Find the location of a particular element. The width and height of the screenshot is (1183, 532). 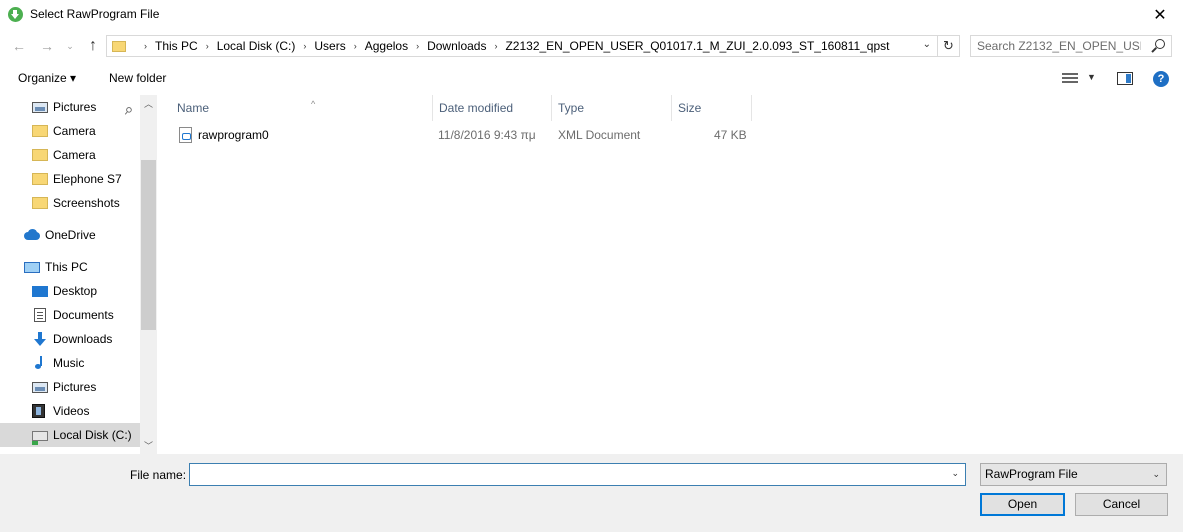

breadcrumb-this-pc: This PC is located at coordinates (176, 46).